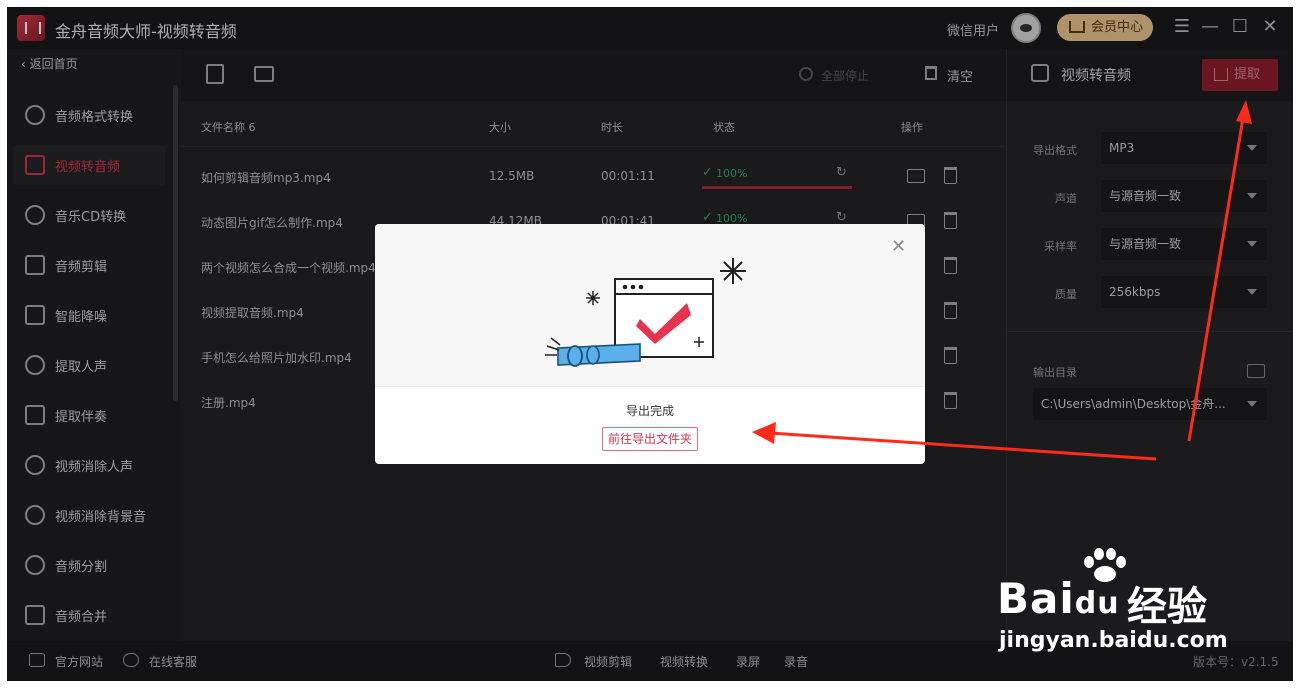 Image resolution: width=1300 pixels, height=688 pixels. What do you see at coordinates (1097, 603) in the screenshot?
I see `watermark-brand-du: du` at bounding box center [1097, 603].